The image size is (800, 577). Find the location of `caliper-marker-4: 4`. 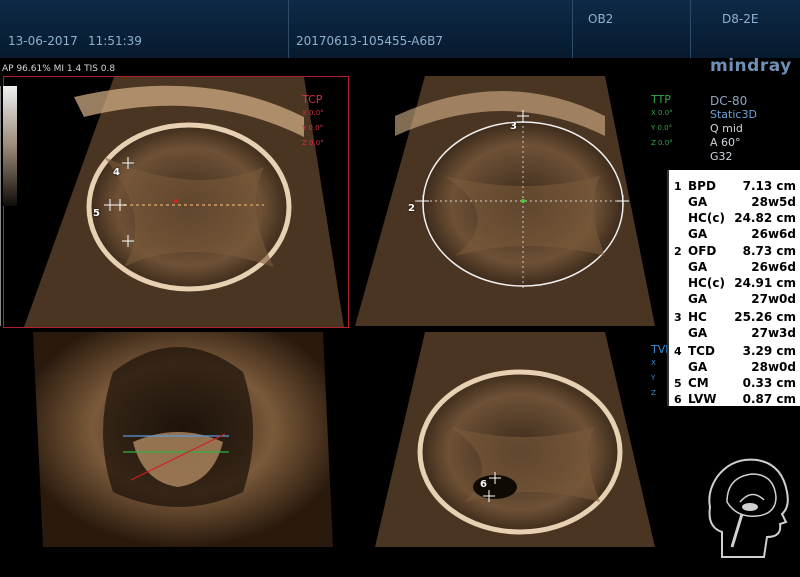

caliper-marker-4: 4 is located at coordinates (116, 172).